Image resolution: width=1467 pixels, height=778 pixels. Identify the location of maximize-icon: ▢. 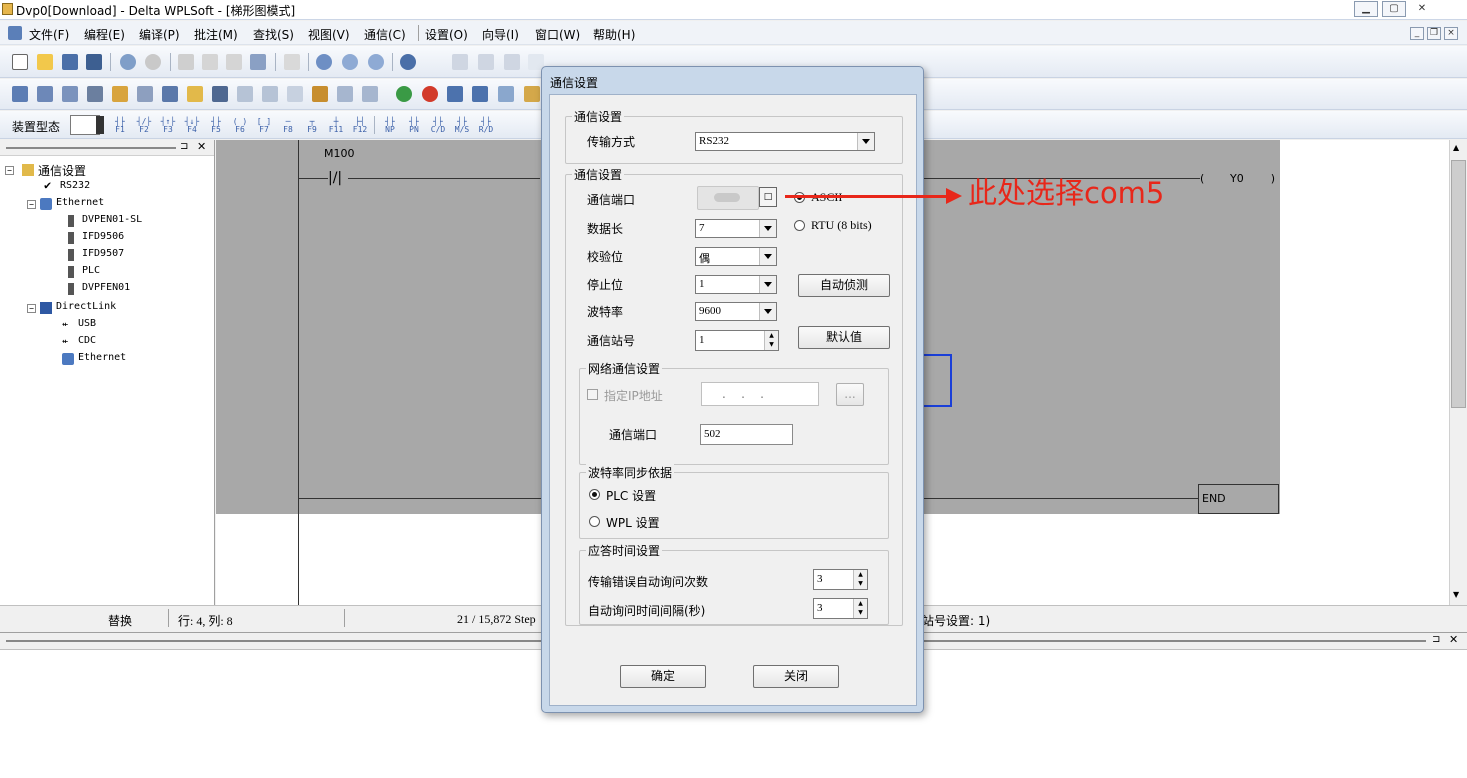
(1394, 9).